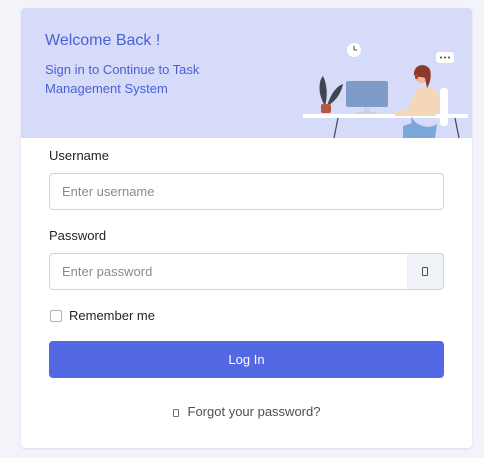 This screenshot has width=484, height=458. I want to click on remember-me-checkbox, so click(56, 315).